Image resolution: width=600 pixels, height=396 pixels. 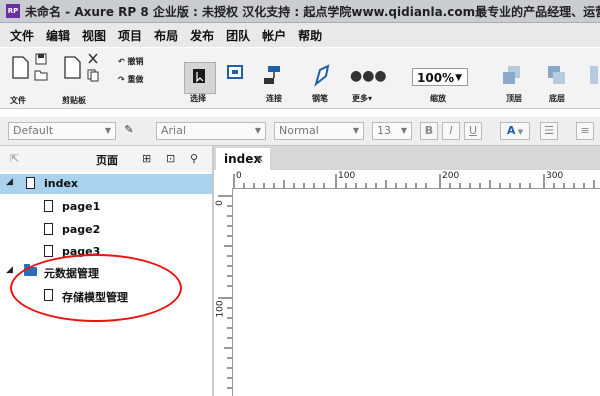 I want to click on font-family-select: Arial ▼, so click(x=211, y=131).